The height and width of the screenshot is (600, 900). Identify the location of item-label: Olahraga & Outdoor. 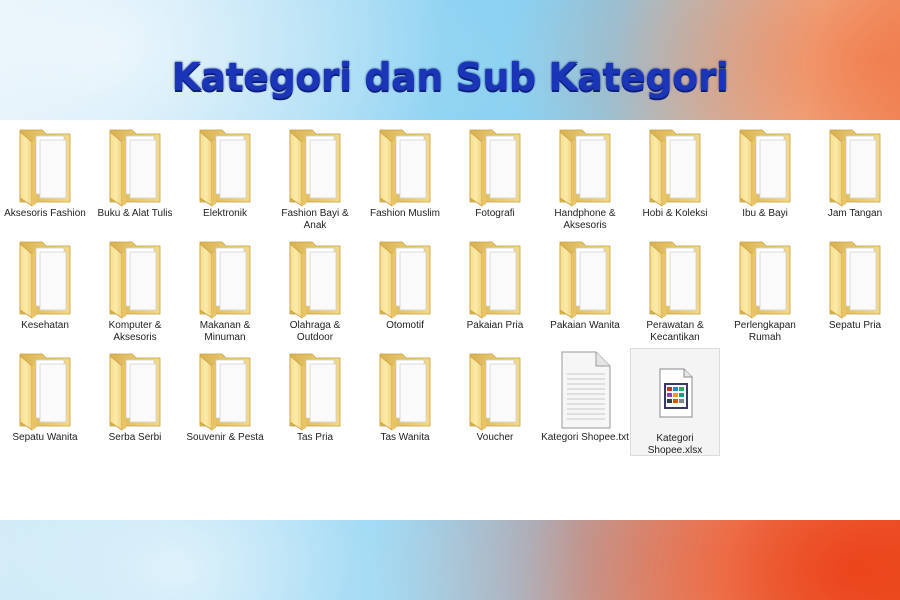
(315, 331).